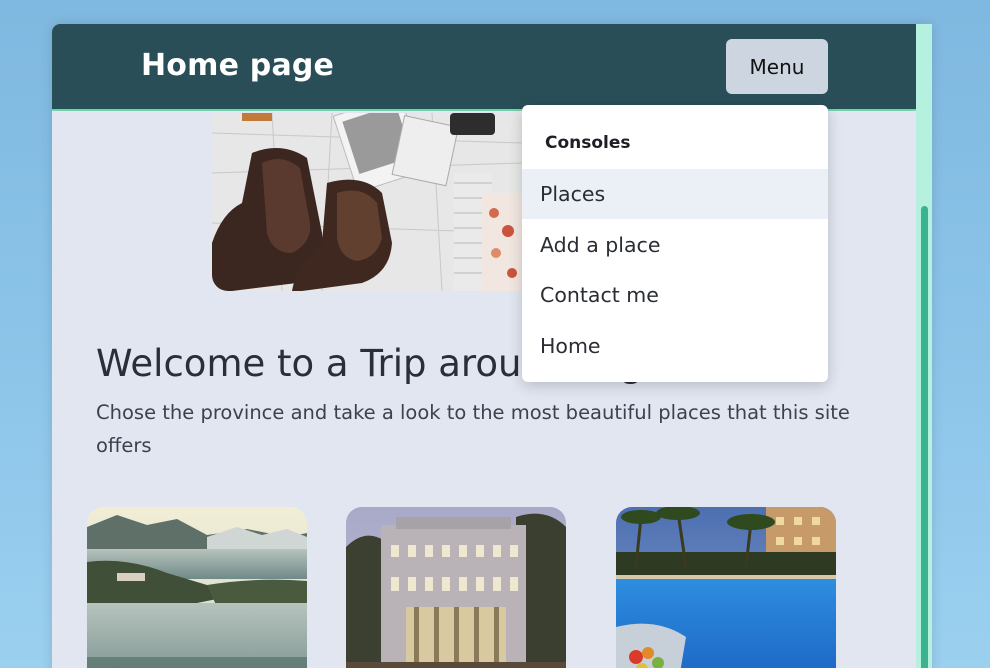  I want to click on place-card-palace, so click(456, 587).